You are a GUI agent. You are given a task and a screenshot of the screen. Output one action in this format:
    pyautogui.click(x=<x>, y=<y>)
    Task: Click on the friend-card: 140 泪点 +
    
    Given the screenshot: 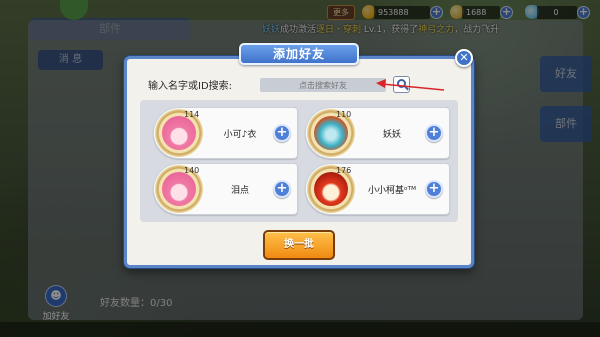 What is the action you would take?
    pyautogui.click(x=225, y=189)
    